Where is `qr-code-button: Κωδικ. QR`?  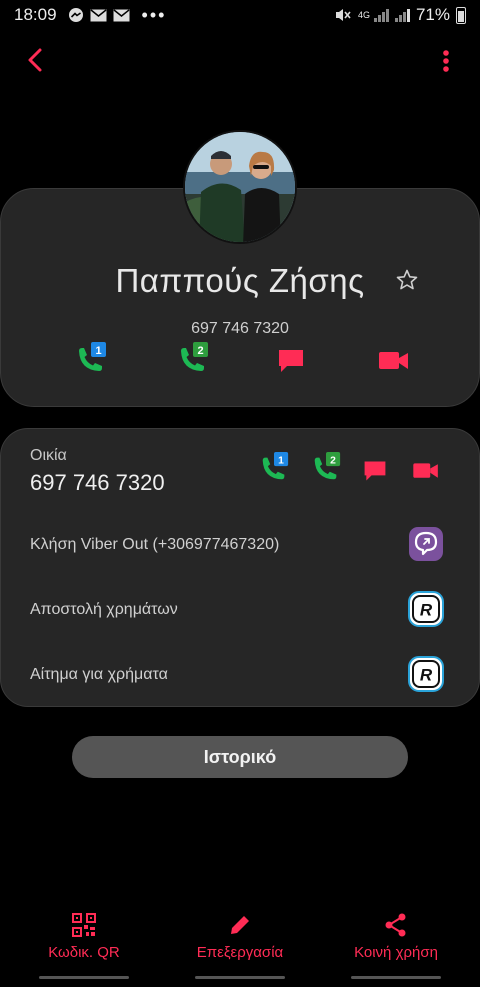 qr-code-button: Κωδικ. QR is located at coordinates (84, 936).